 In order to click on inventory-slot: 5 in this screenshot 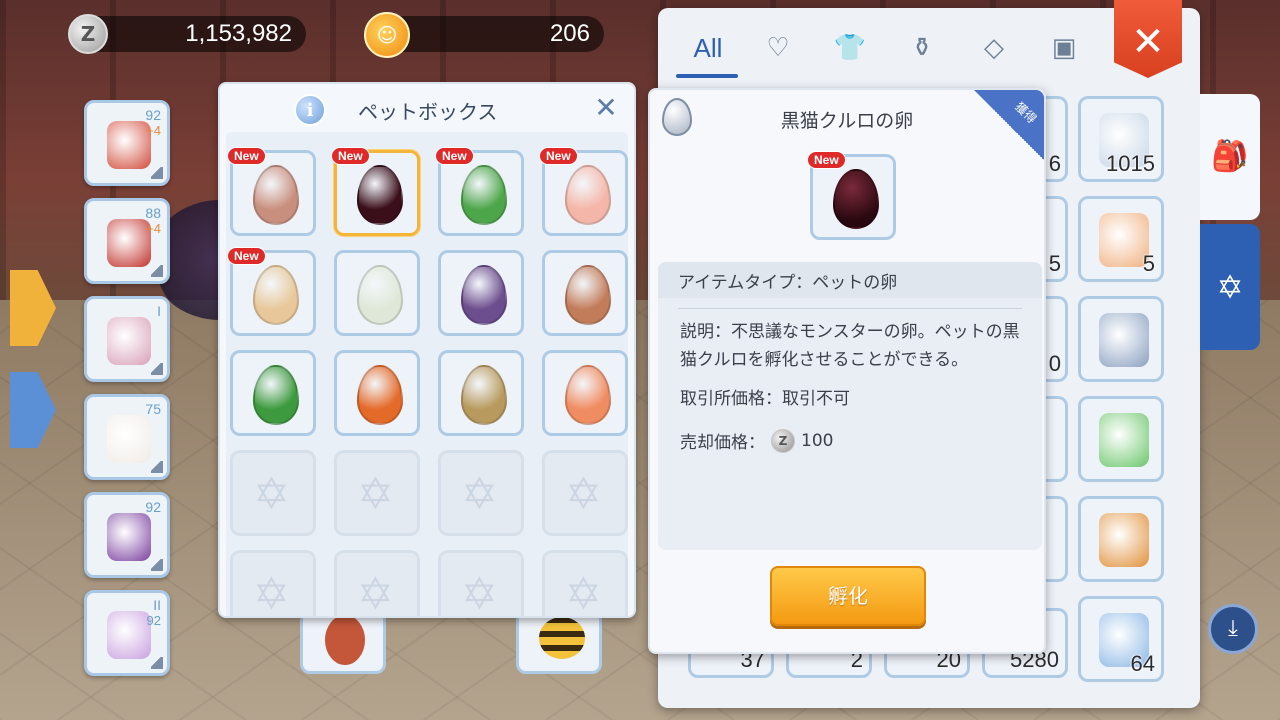, I will do `click(1121, 239)`.